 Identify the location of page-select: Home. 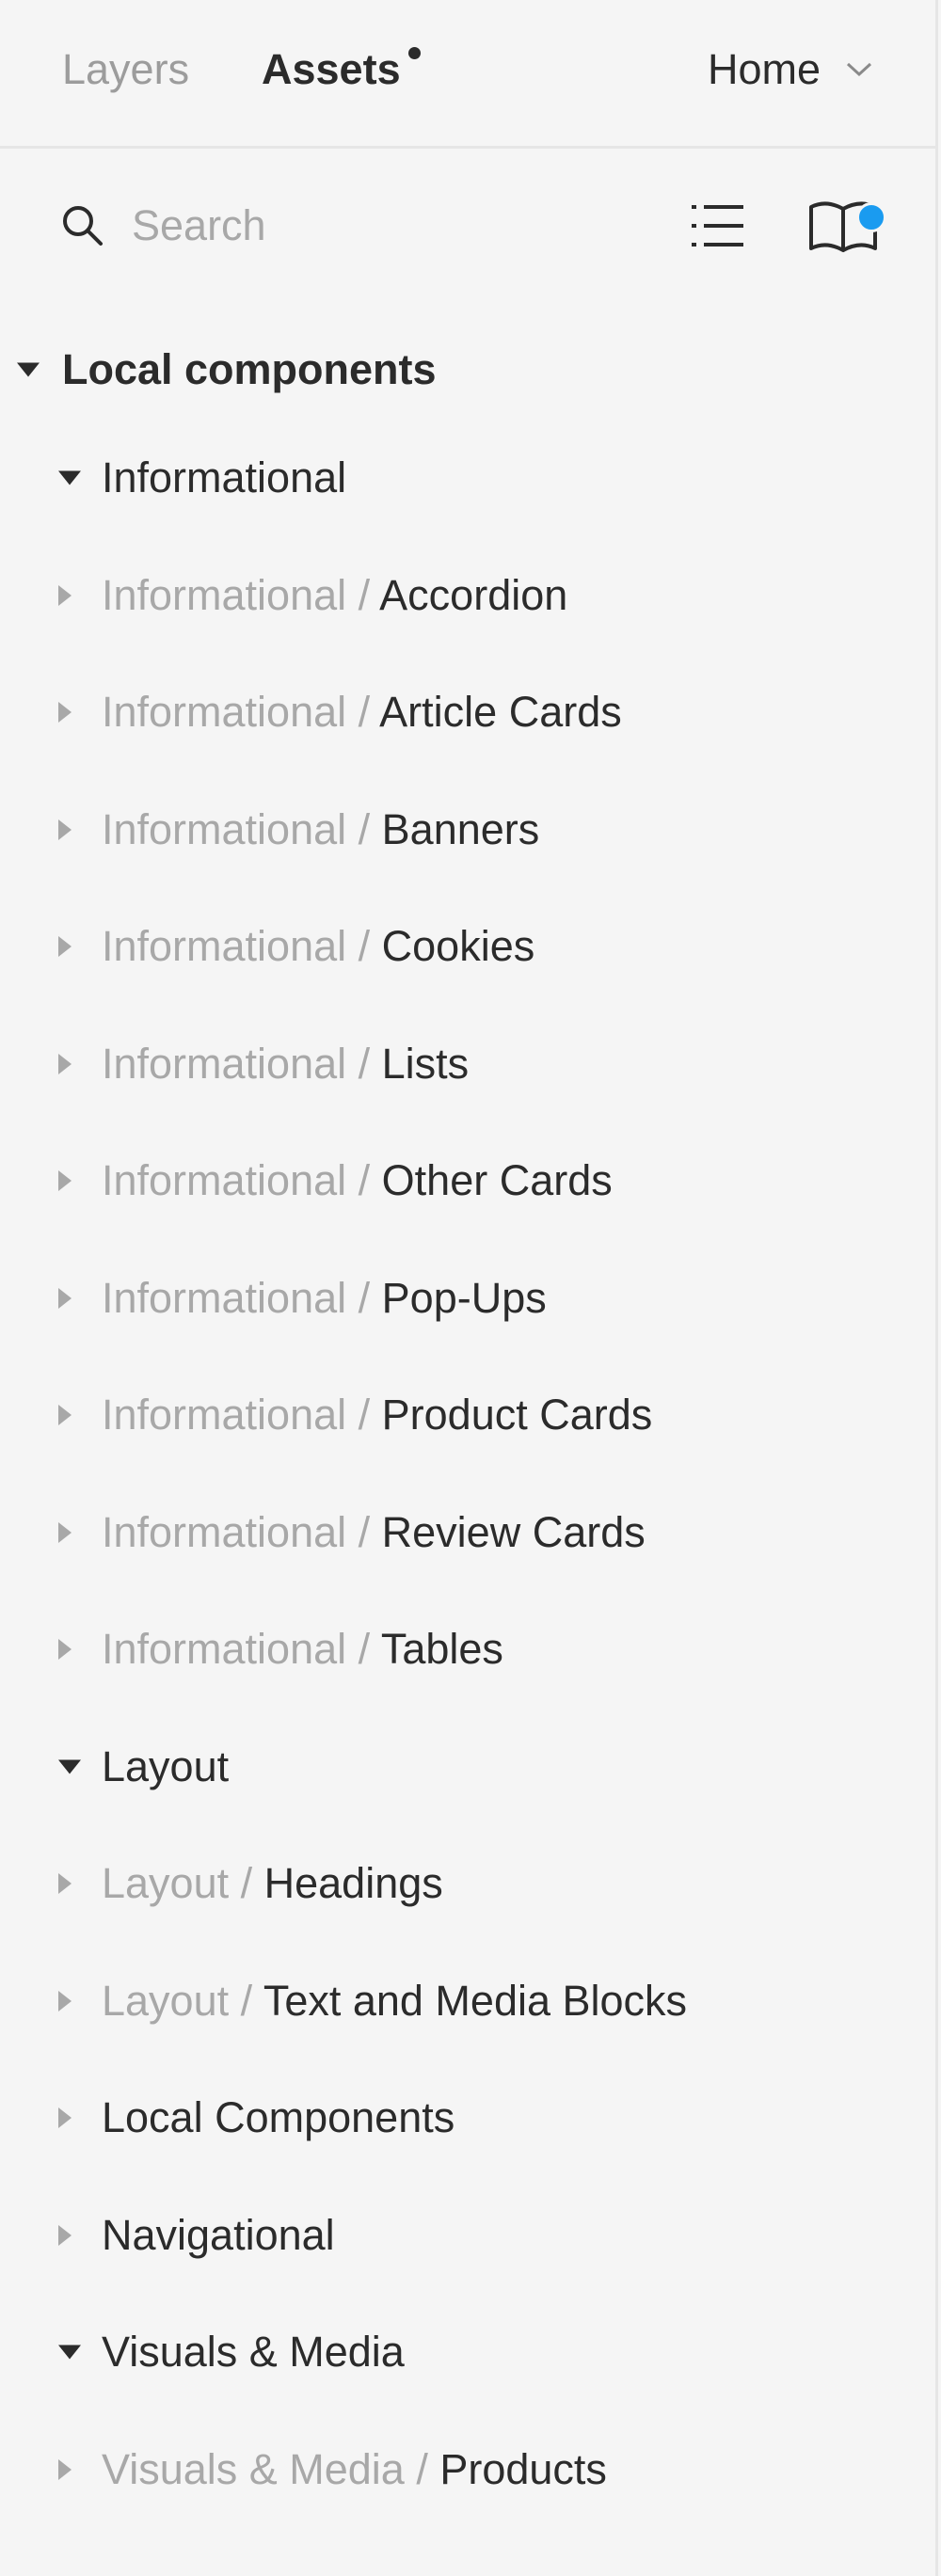
(790, 70).